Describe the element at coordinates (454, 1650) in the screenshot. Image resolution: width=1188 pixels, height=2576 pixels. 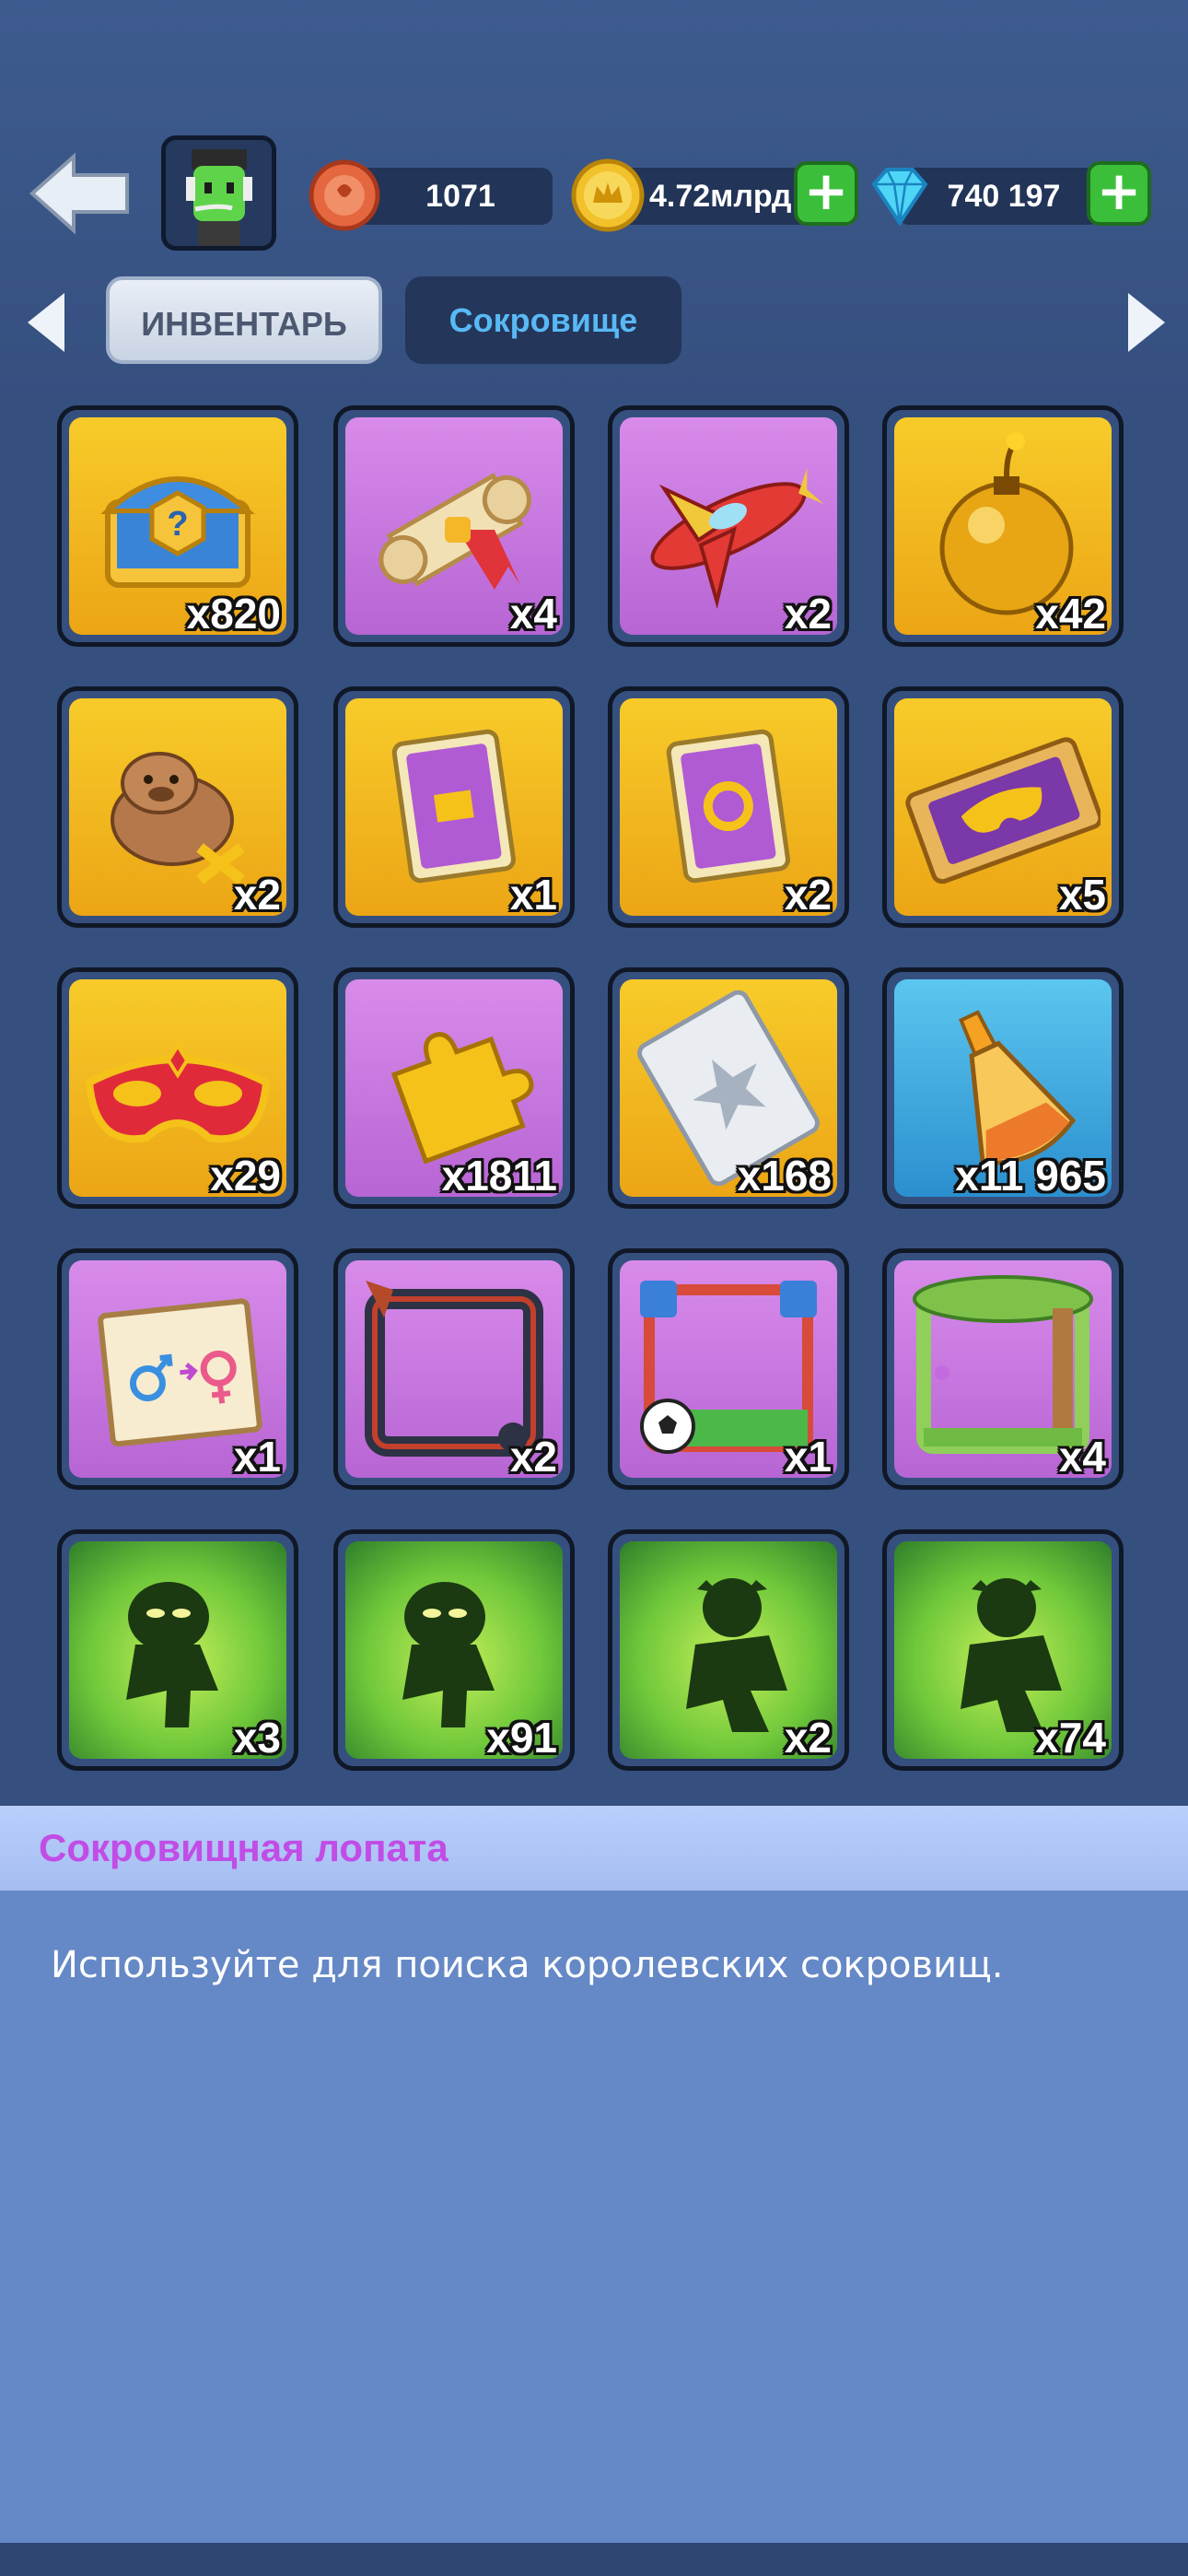
I see `inventory-item-runner-shadow: x91` at that location.